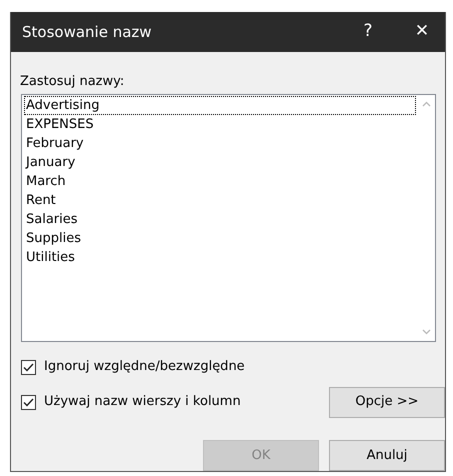 This screenshot has width=453, height=476. I want to click on list-label: Zastosuj nazwy:, so click(72, 81).